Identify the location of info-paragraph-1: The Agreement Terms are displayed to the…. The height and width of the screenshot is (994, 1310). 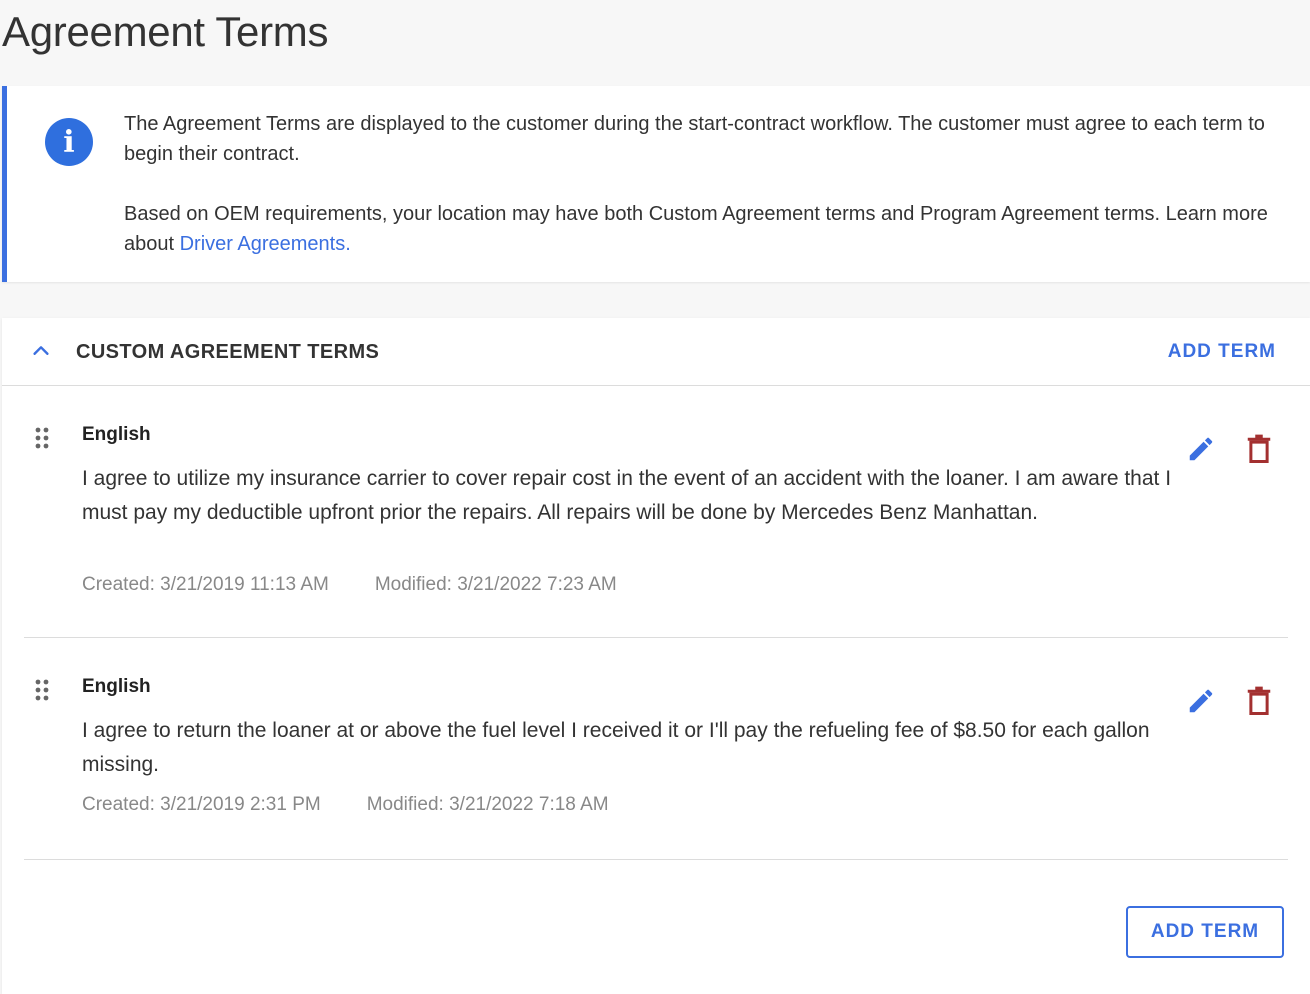
(694, 139).